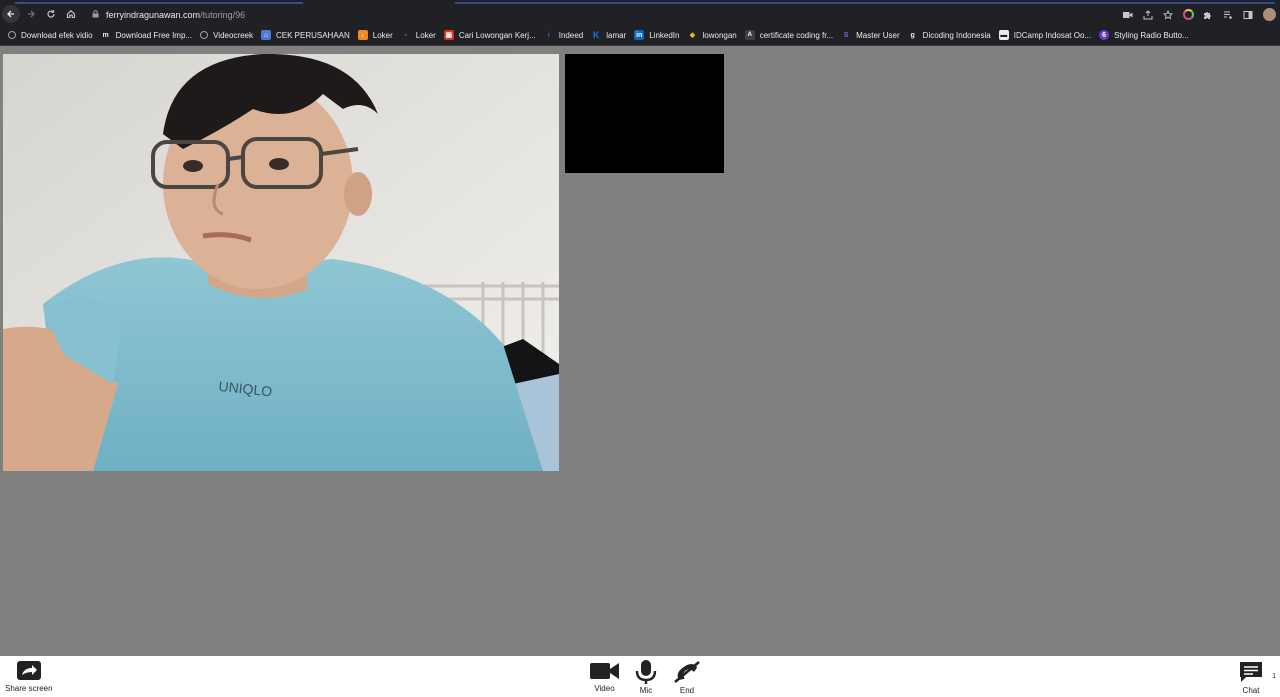 Image resolution: width=1280 pixels, height=697 pixels. I want to click on extension-ring-icon, so click(1188, 14).